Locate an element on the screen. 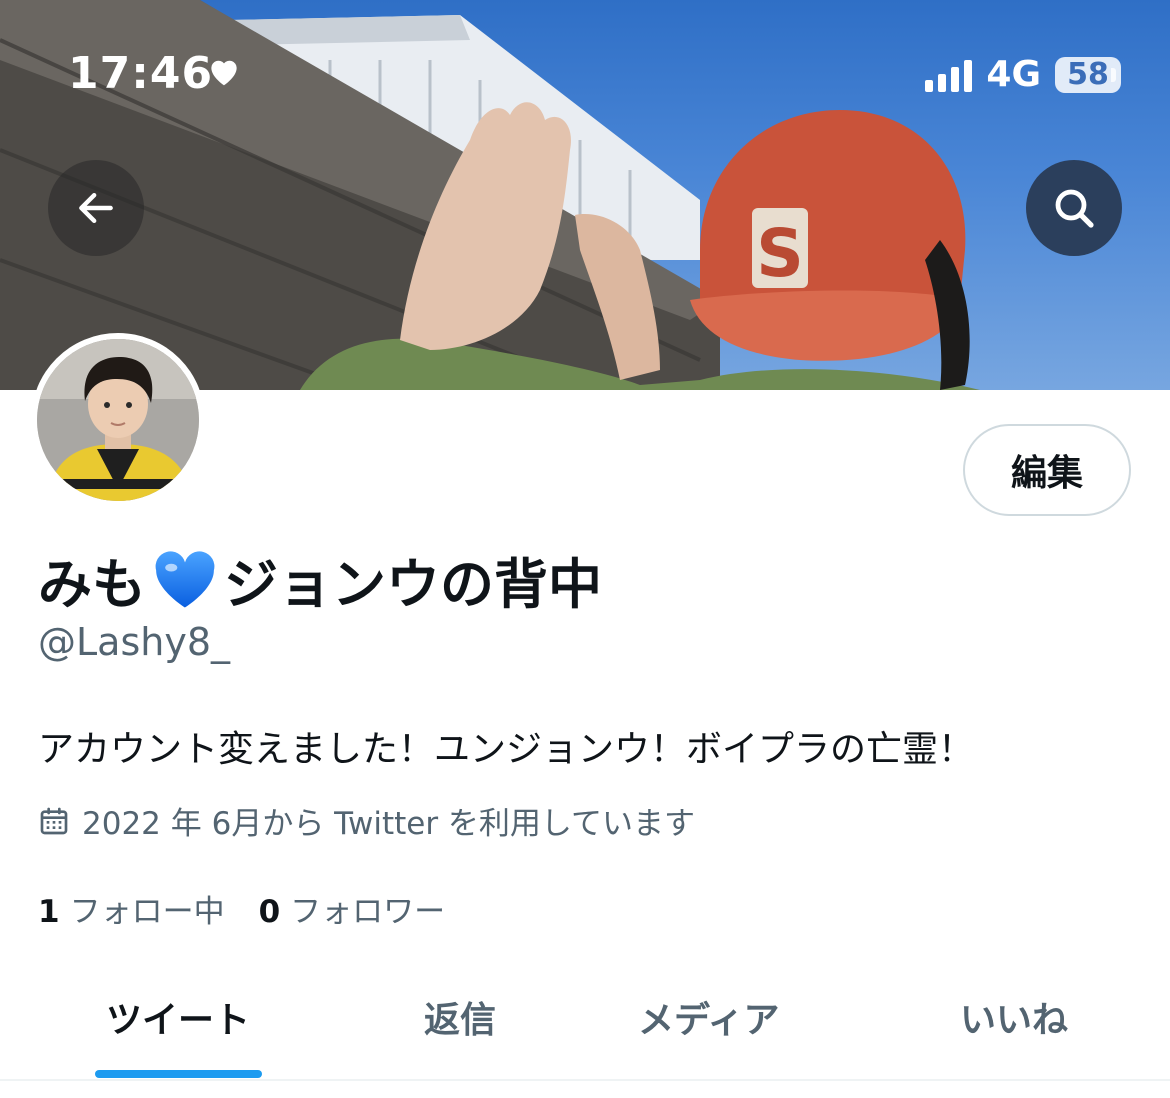  tab-tweets: ツイート is located at coordinates (178, 1017).